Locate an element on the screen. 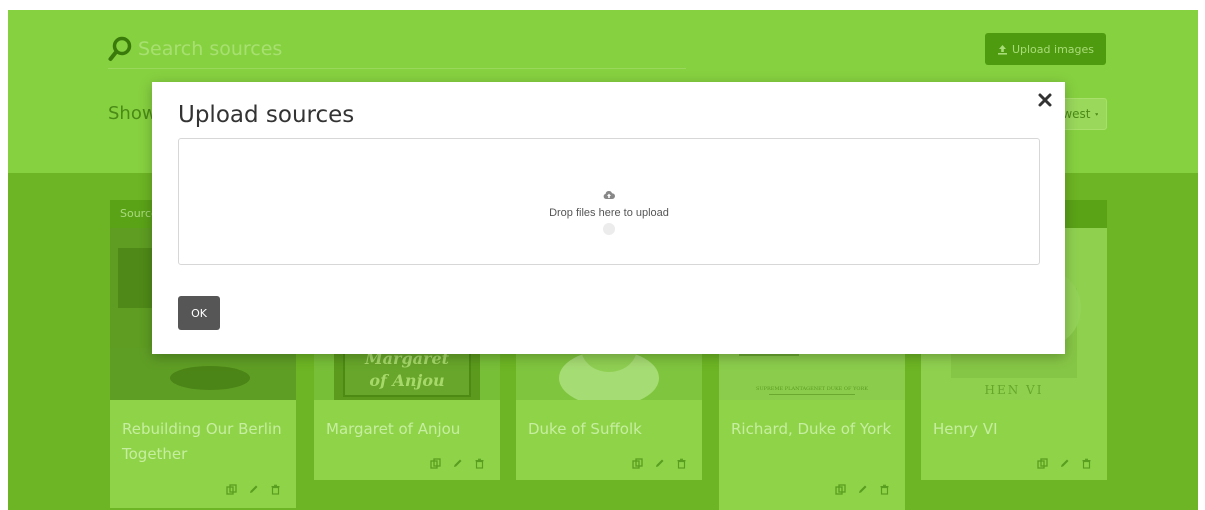  dropzone-content: Drop files here to upload is located at coordinates (609, 202).